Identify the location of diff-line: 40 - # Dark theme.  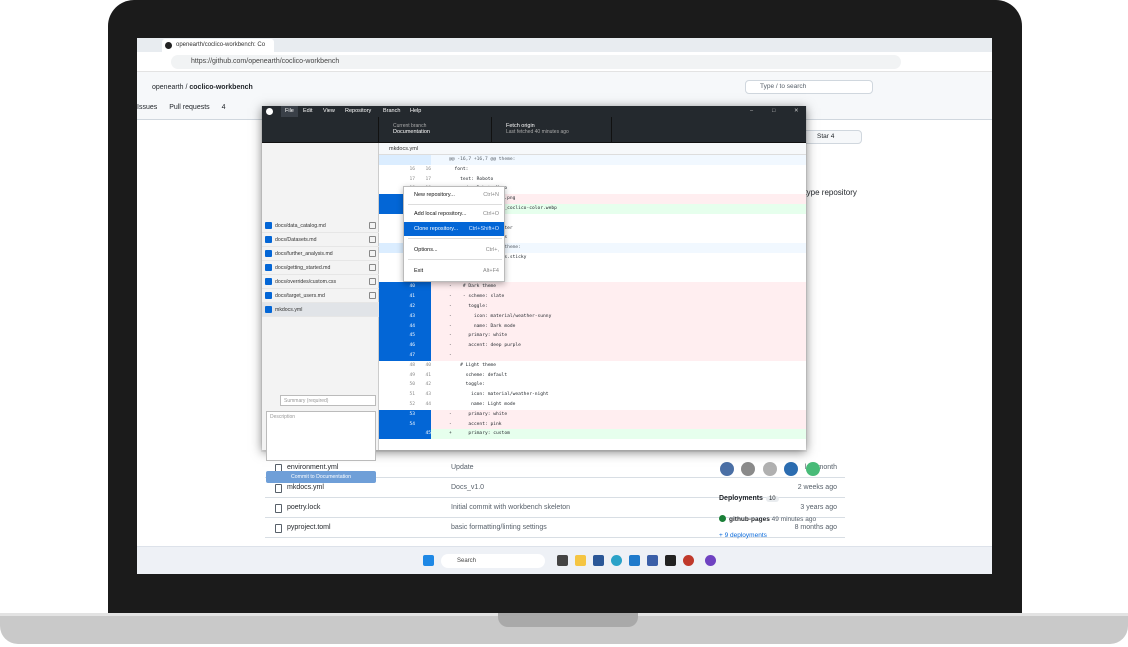
(592, 287).